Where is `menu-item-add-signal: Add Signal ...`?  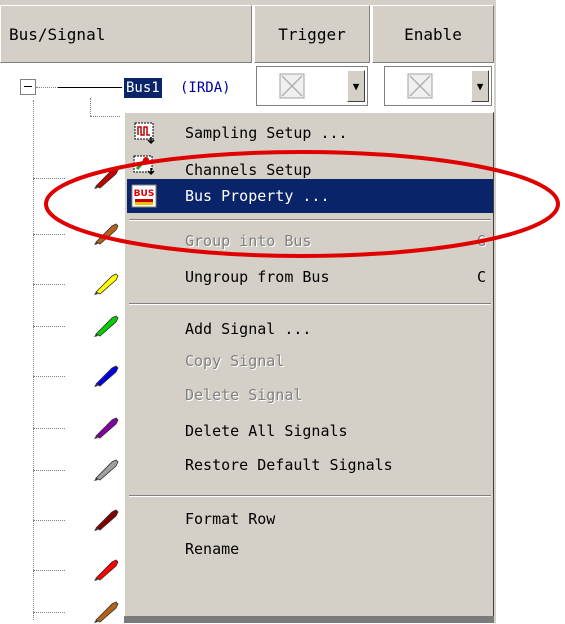
menu-item-add-signal: Add Signal ... is located at coordinates (310, 329).